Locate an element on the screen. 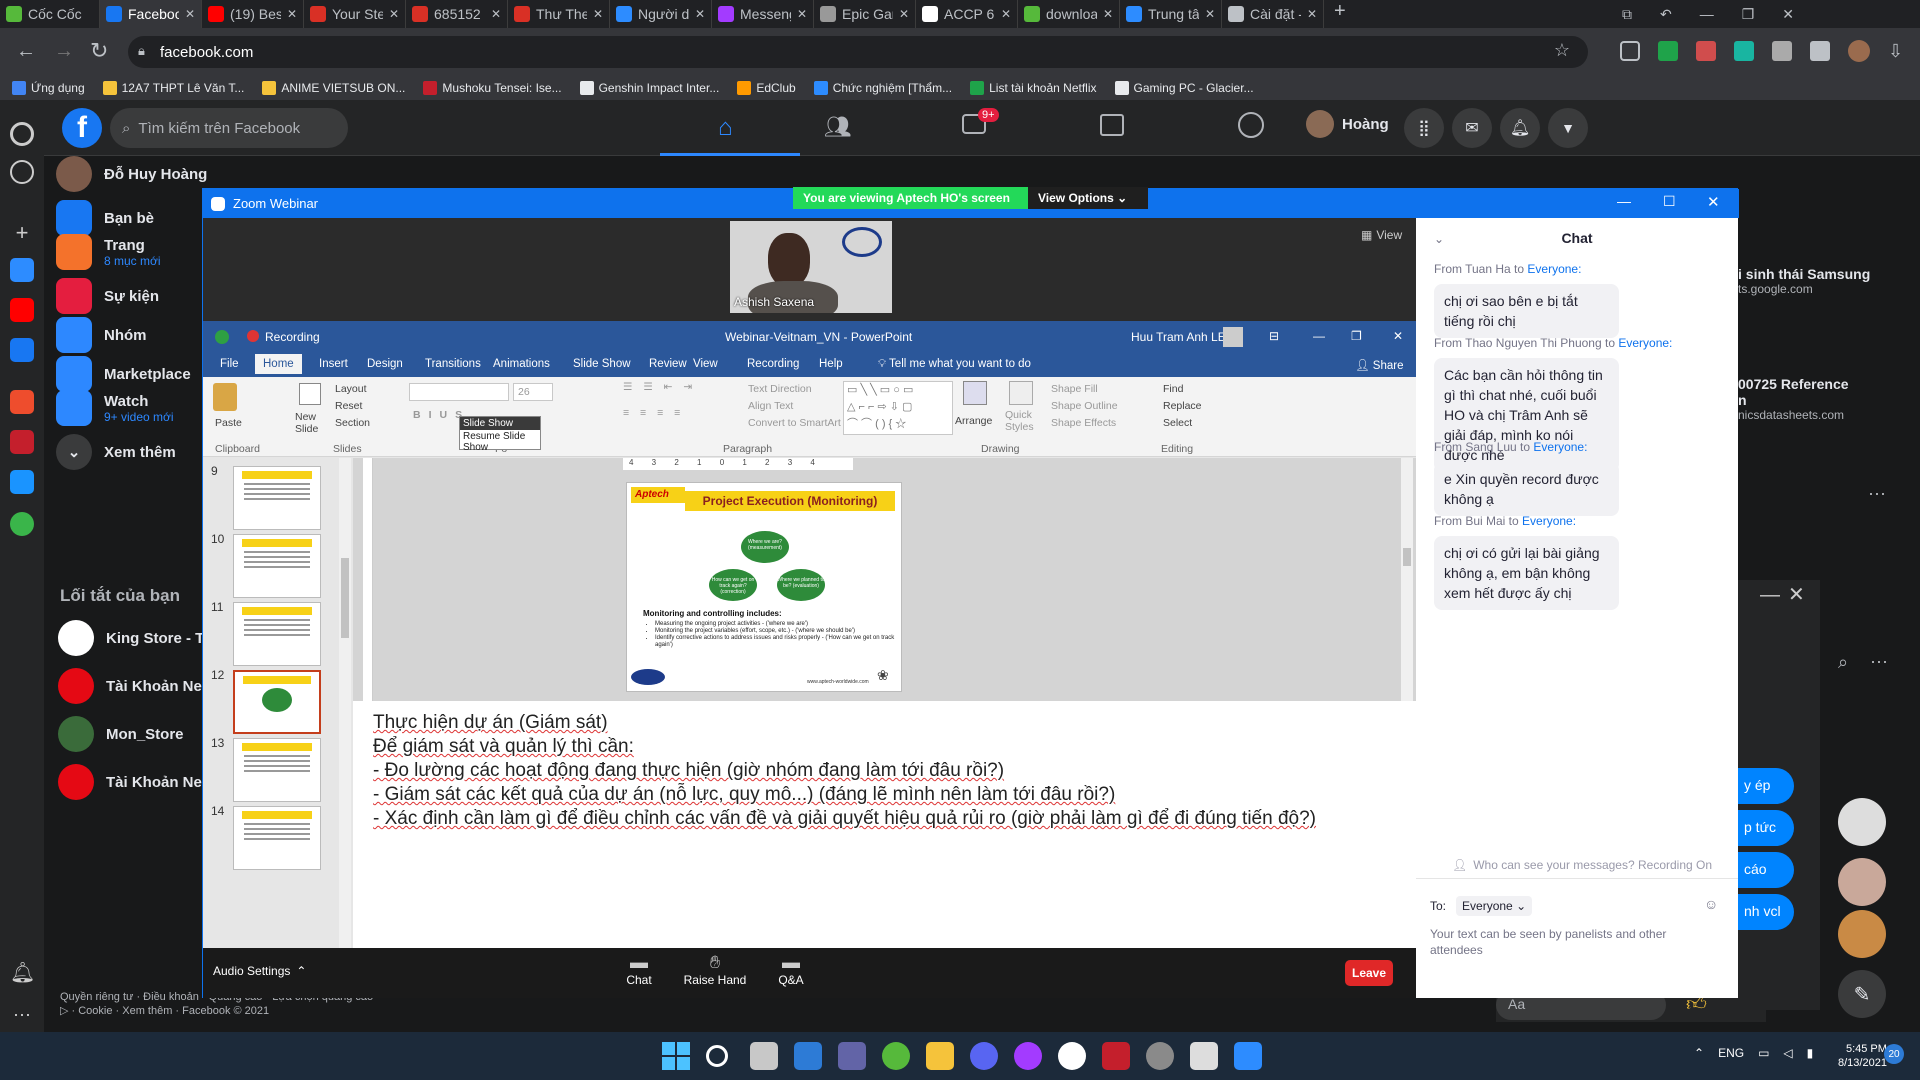 The height and width of the screenshot is (1080, 1920). to-recipient-select: Everyone ⌄ is located at coordinates (1494, 906).